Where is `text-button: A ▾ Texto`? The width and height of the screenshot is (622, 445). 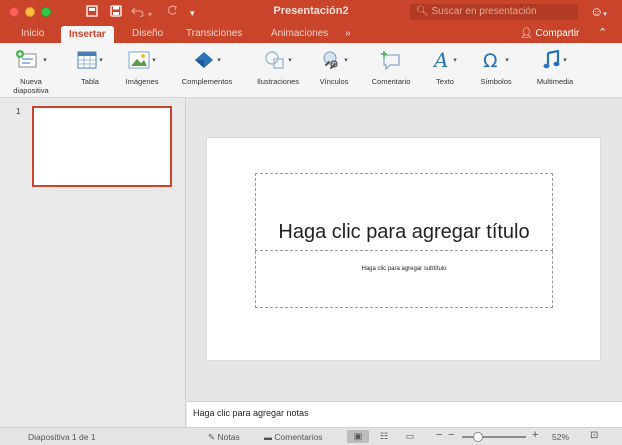
text-button: A ▾ Texto is located at coordinates (445, 66).